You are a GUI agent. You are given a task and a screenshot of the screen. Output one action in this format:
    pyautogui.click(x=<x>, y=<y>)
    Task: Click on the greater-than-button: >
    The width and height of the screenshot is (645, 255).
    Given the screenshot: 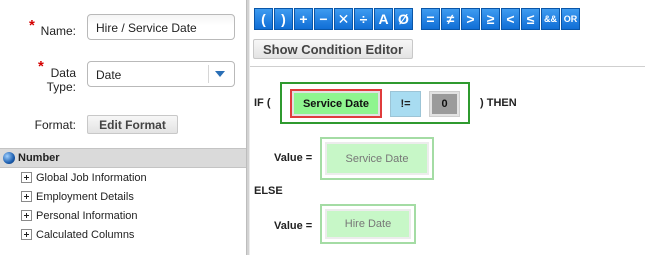 What is the action you would take?
    pyautogui.click(x=470, y=19)
    